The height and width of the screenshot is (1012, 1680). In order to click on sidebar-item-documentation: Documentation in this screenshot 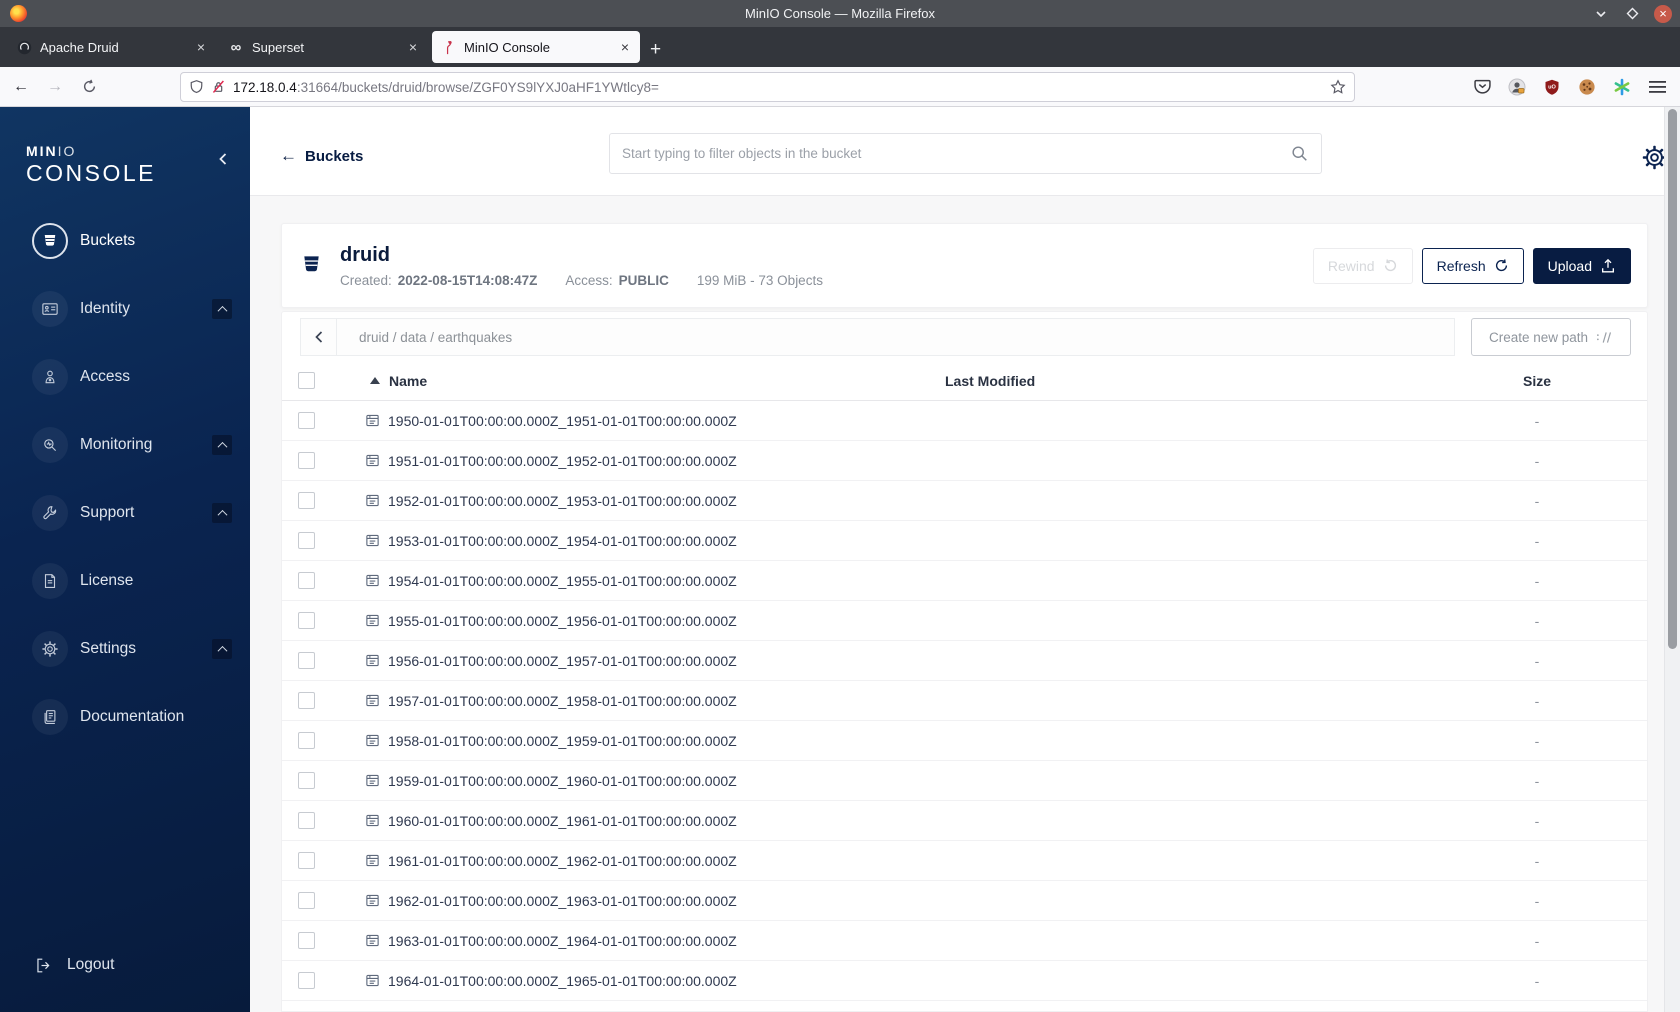, I will do `click(125, 717)`.